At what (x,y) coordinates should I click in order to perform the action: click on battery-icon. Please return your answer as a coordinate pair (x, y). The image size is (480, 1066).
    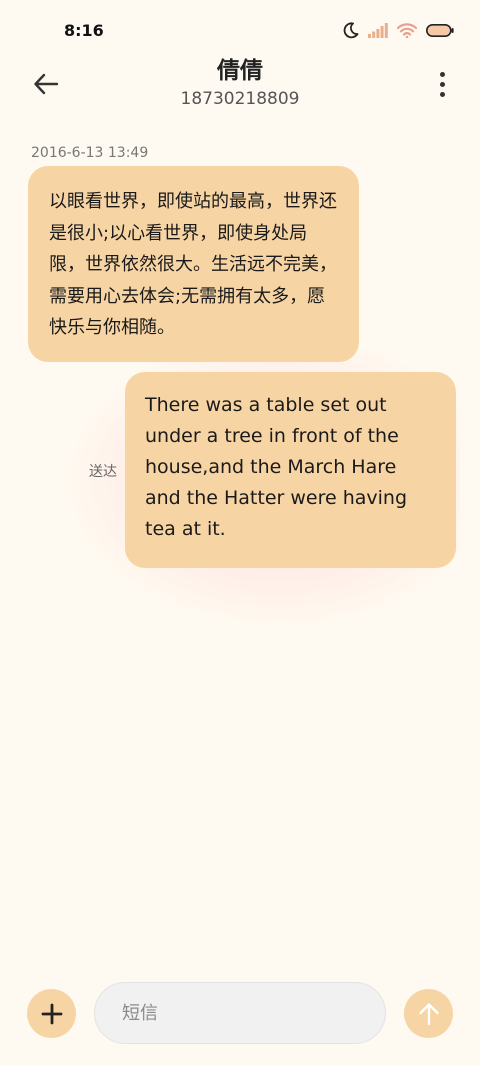
    Looking at the image, I should click on (440, 30).